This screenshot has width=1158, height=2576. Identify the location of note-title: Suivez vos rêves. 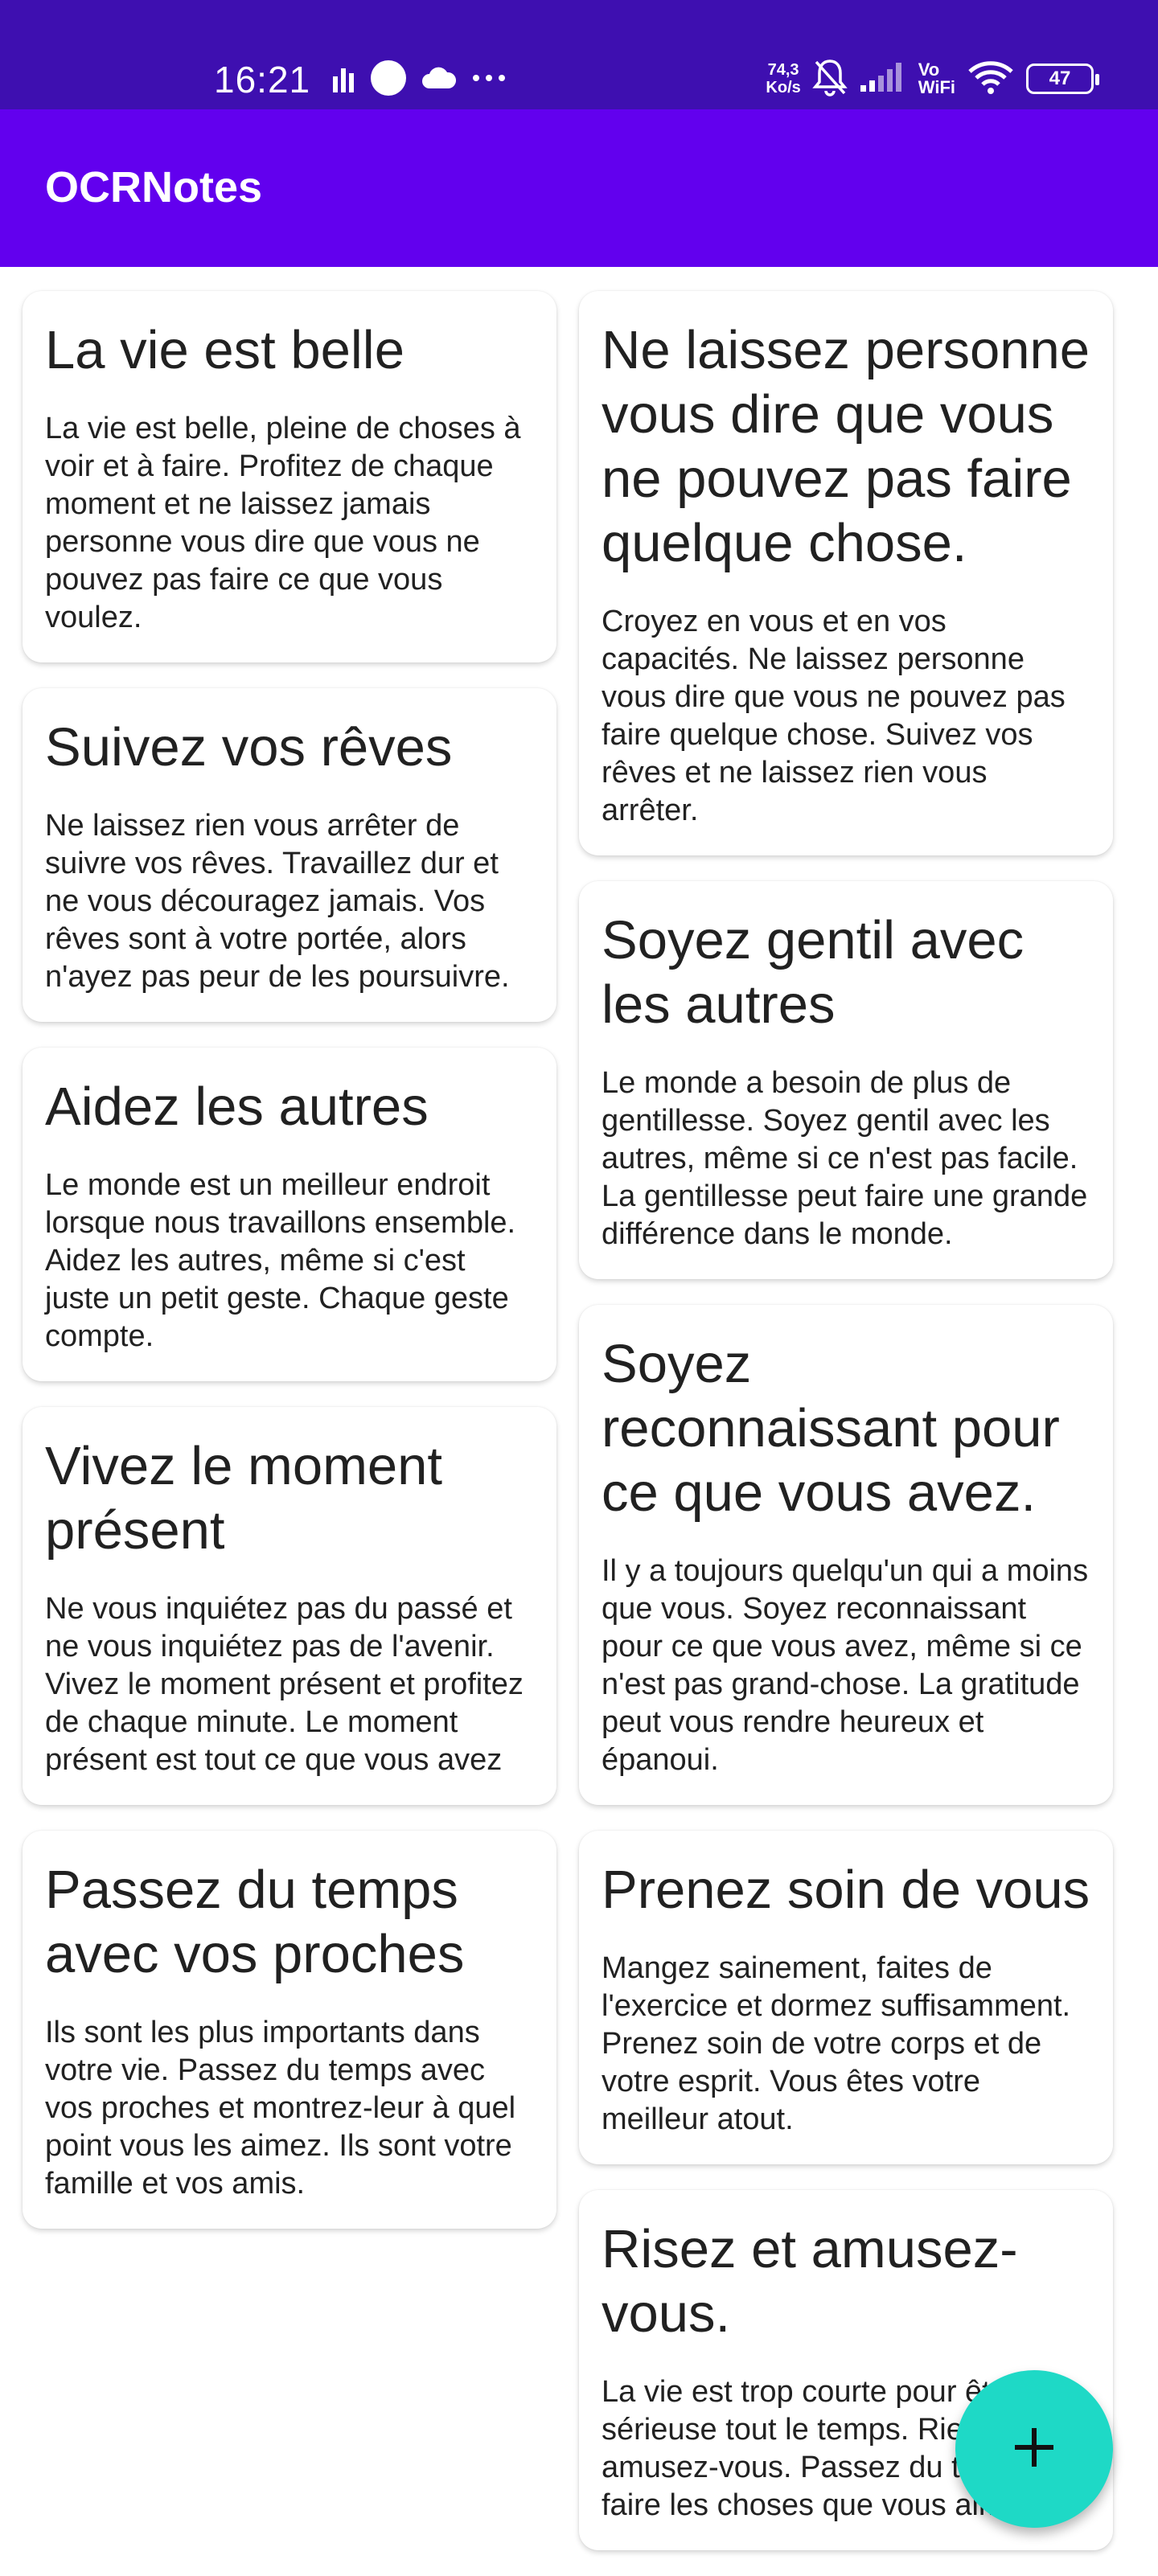
(249, 747).